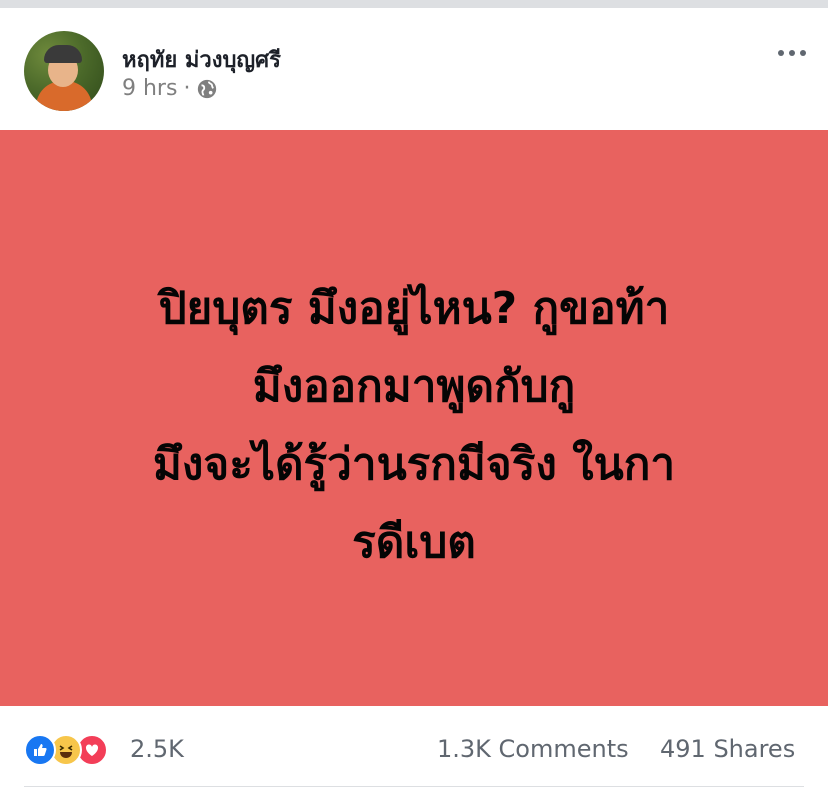 This screenshot has height=790, width=828. Describe the element at coordinates (533, 749) in the screenshot. I see `comments-count: 1.3K Comments` at that location.